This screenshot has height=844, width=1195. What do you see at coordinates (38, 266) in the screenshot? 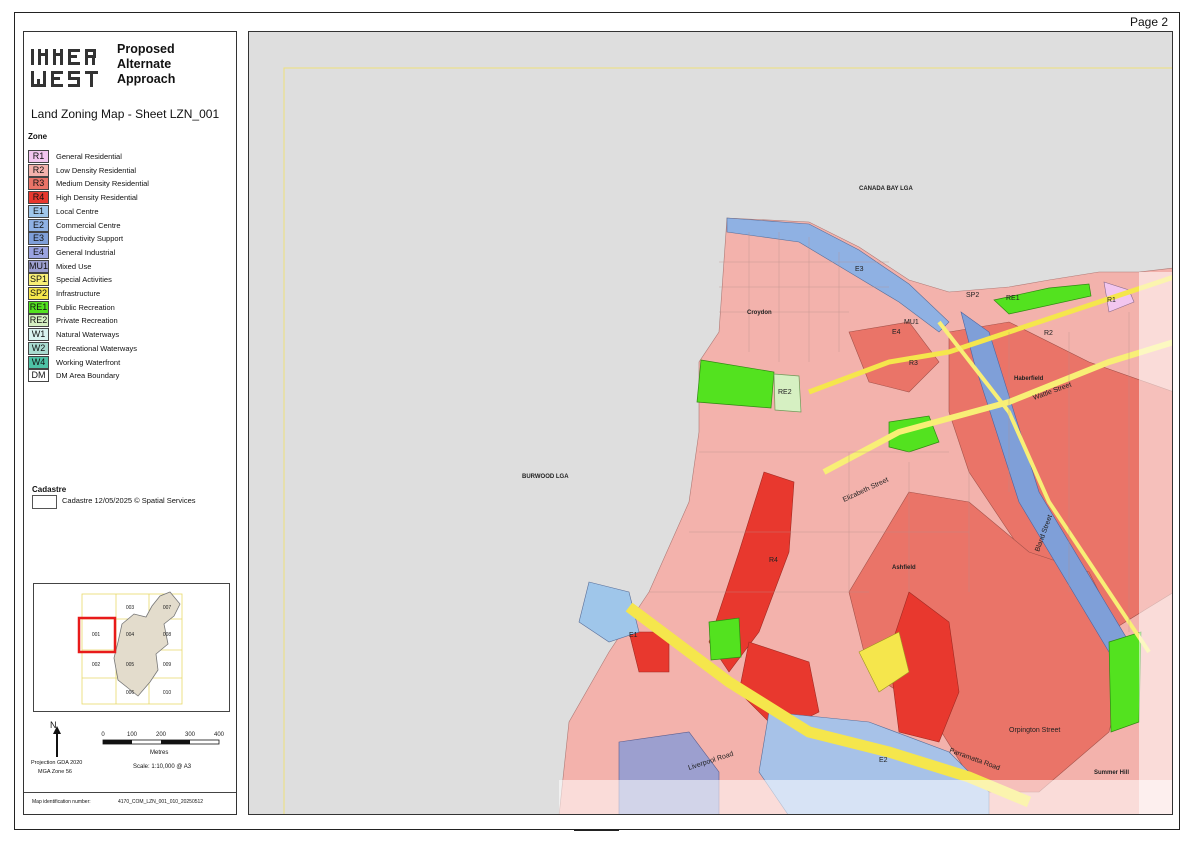
I see `zone-swatch: MU1` at bounding box center [38, 266].